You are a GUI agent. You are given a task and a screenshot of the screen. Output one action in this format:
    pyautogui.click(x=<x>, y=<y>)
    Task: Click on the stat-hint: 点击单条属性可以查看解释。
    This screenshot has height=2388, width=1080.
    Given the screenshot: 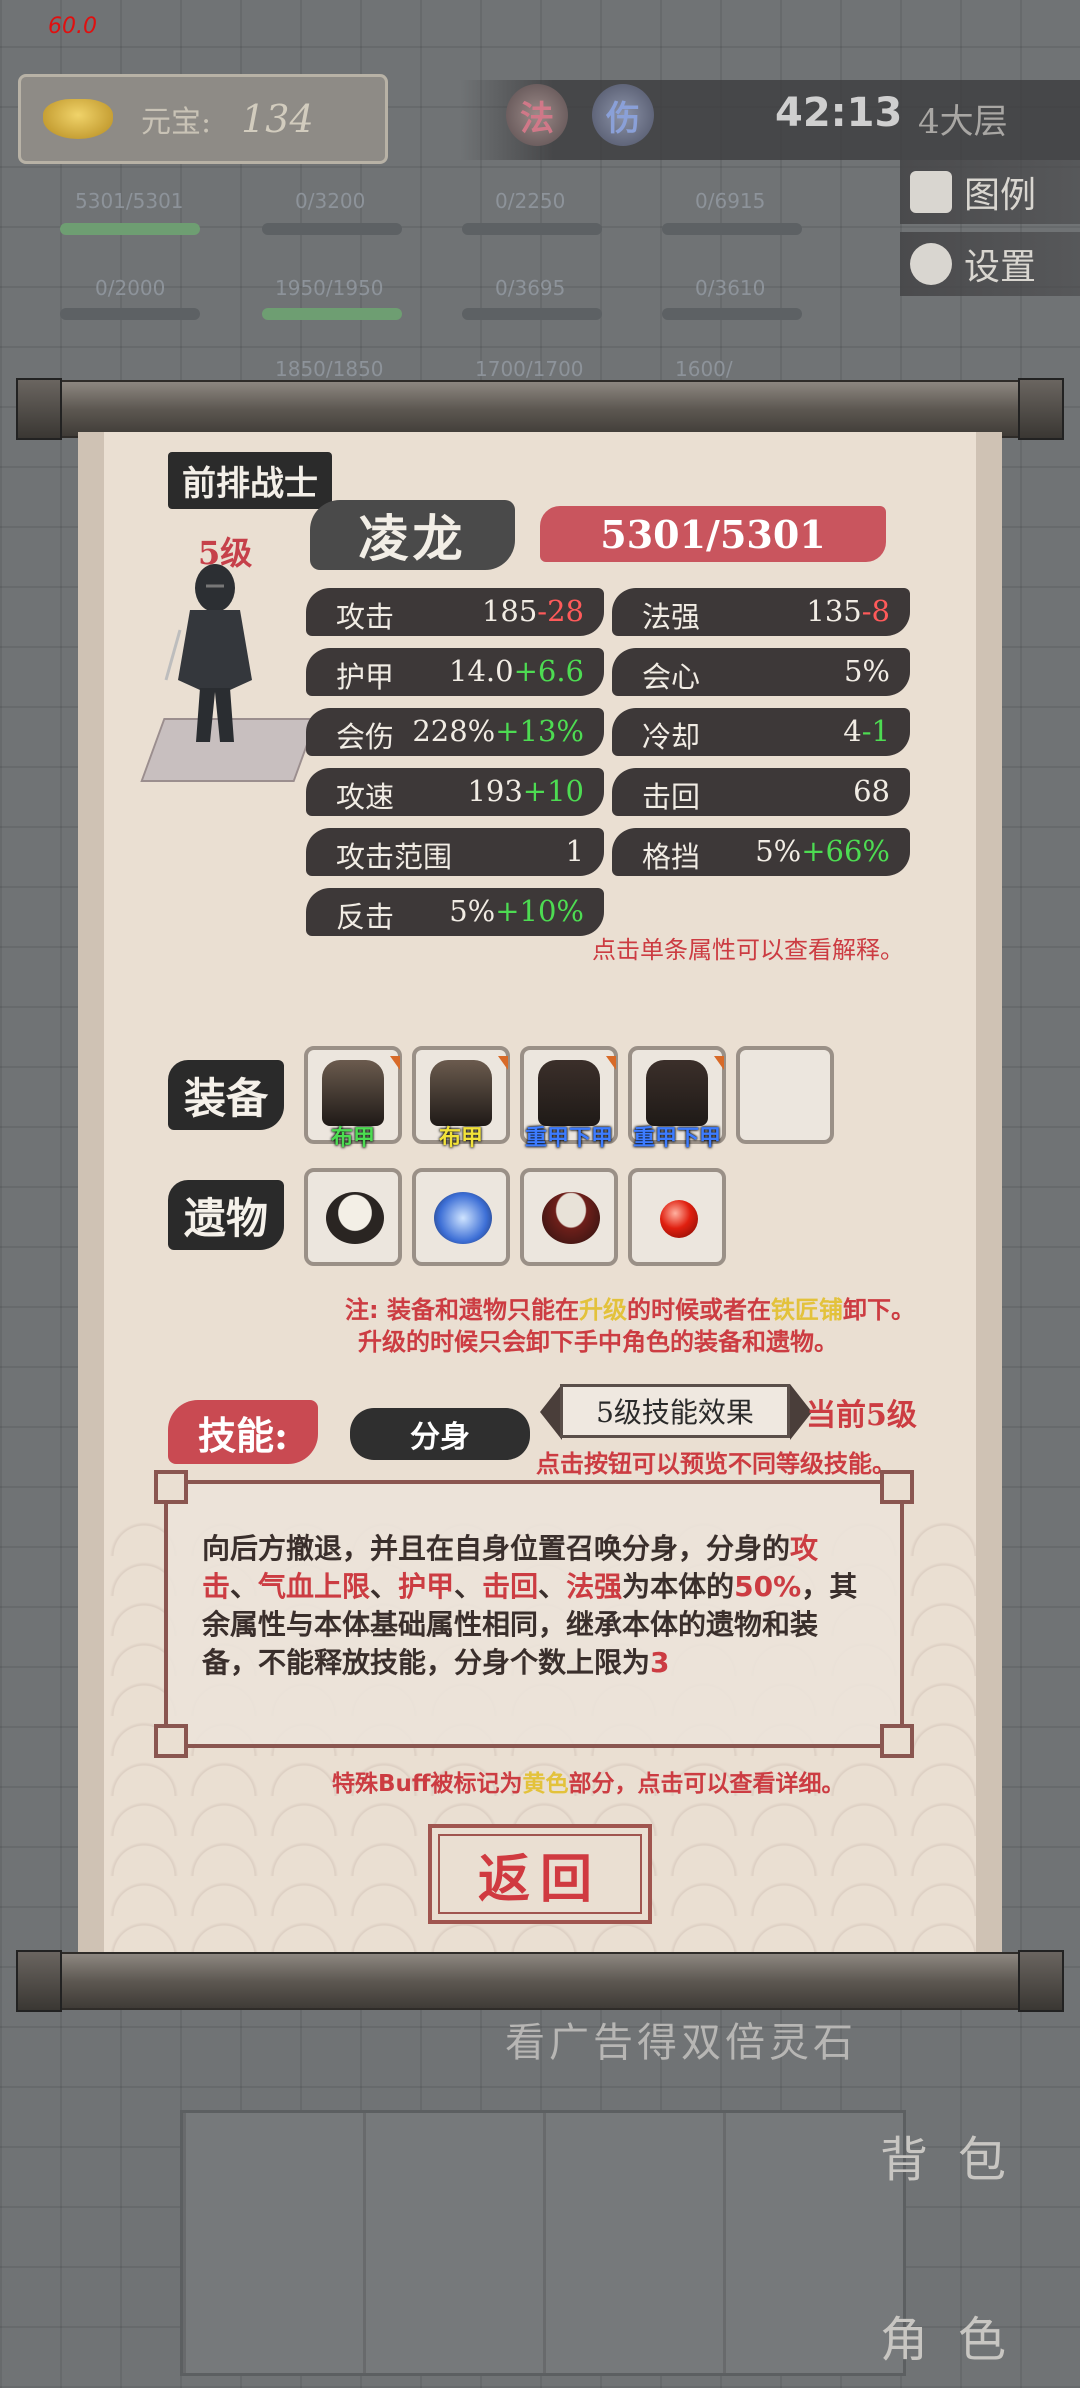 What is the action you would take?
    pyautogui.click(x=748, y=950)
    